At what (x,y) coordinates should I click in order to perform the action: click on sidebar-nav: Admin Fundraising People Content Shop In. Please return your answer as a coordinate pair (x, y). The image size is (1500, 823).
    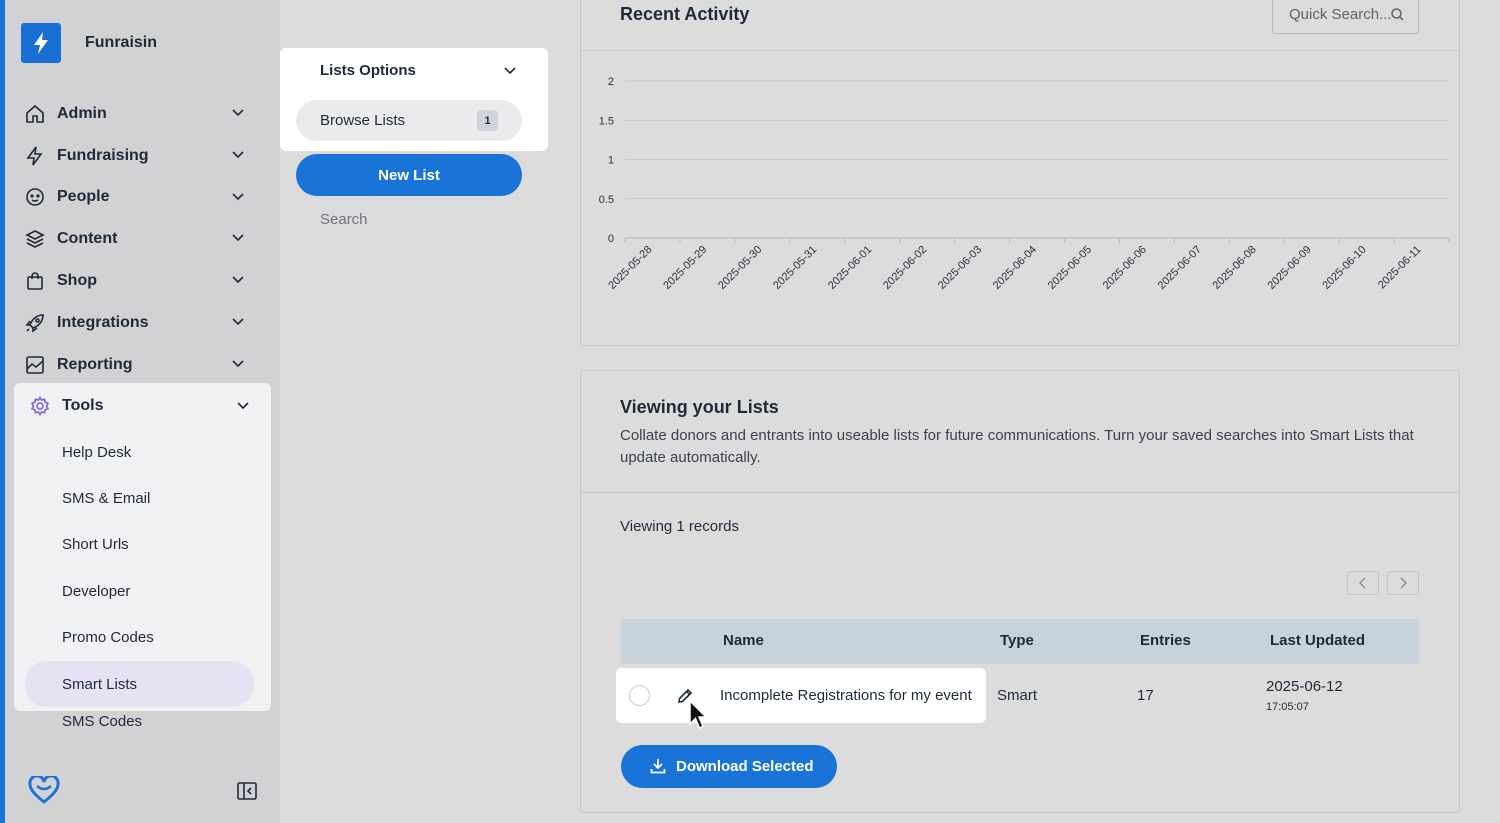
    Looking at the image, I should click on (137, 239).